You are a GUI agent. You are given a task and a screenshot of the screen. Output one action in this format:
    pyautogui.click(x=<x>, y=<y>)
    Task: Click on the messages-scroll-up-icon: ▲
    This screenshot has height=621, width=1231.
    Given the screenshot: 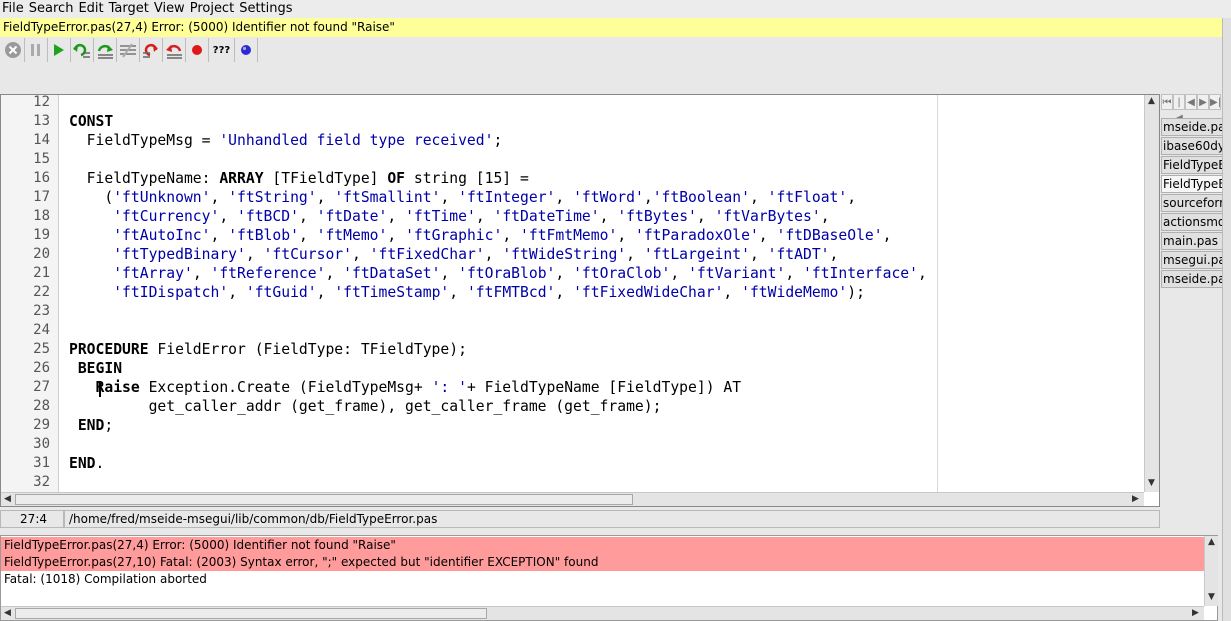 What is the action you would take?
    pyautogui.click(x=1211, y=542)
    